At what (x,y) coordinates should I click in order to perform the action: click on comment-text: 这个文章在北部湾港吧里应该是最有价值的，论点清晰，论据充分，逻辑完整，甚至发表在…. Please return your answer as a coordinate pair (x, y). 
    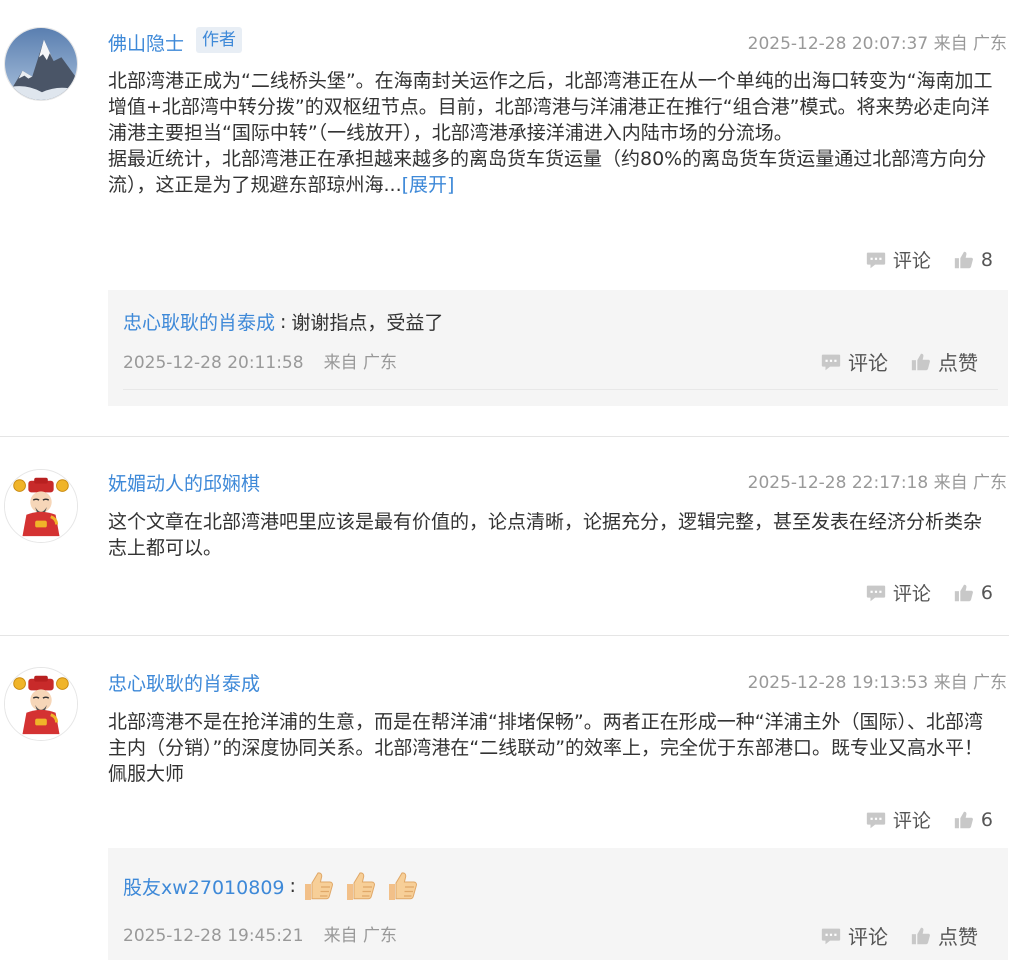
    Looking at the image, I should click on (545, 535).